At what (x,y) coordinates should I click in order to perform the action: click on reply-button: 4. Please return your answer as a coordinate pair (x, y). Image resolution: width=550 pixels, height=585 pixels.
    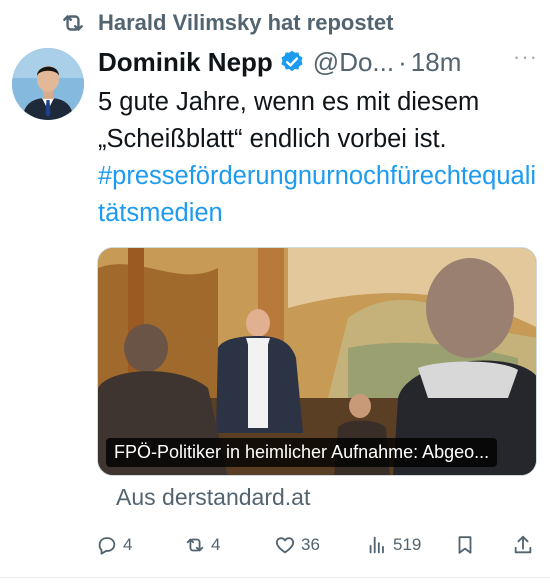
    Looking at the image, I should click on (114, 545).